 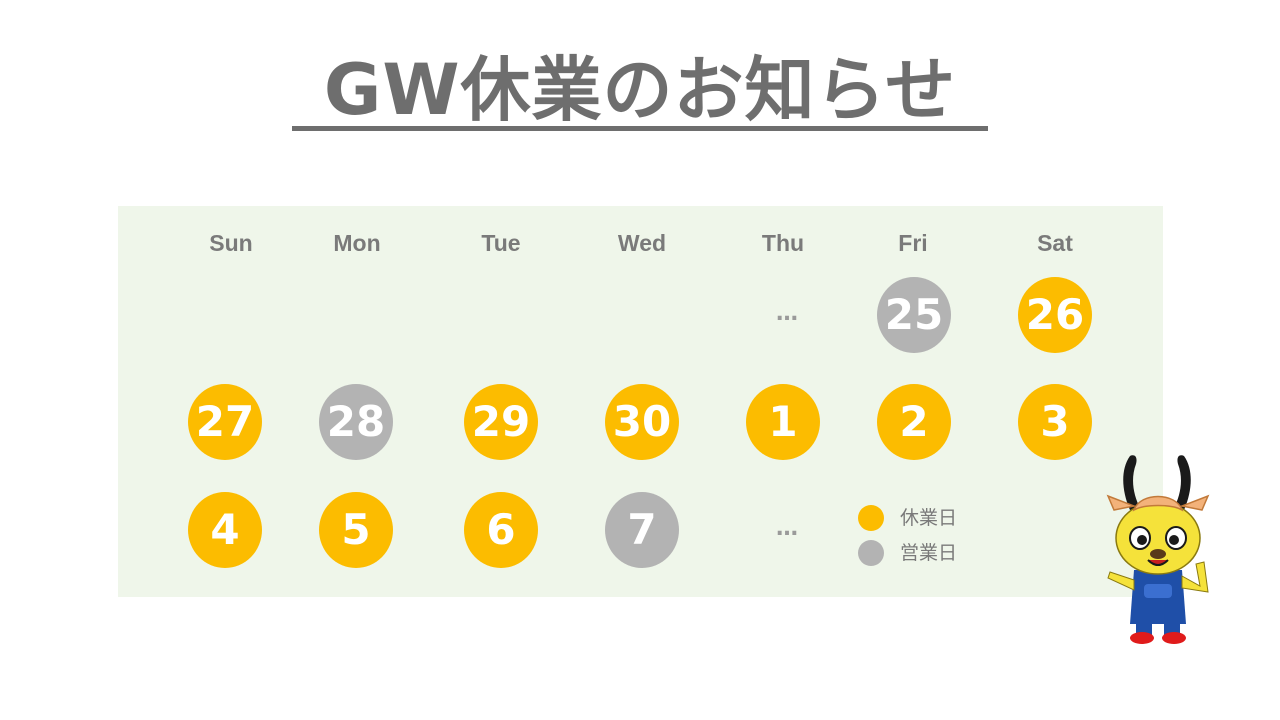 What do you see at coordinates (913, 243) in the screenshot?
I see `weekday-header-fri: Fri` at bounding box center [913, 243].